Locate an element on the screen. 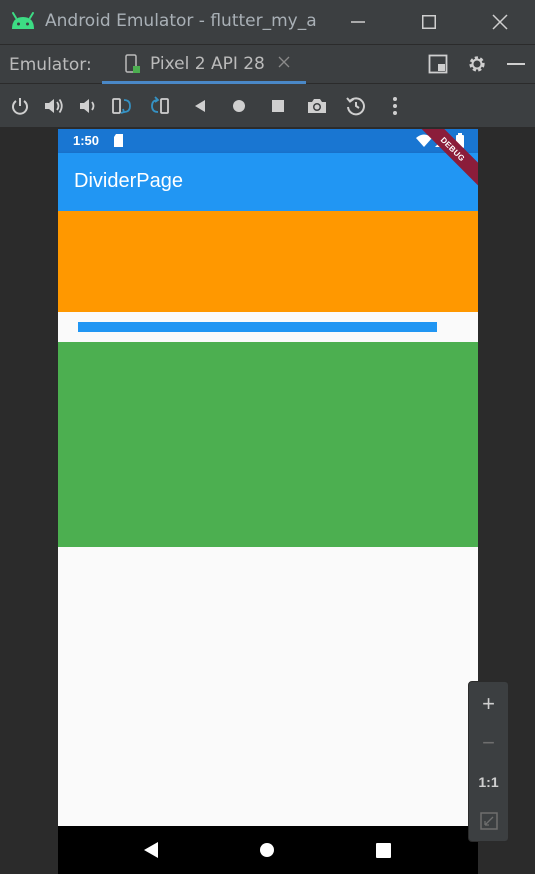 The width and height of the screenshot is (535, 874). back-button is located at coordinates (200, 106).